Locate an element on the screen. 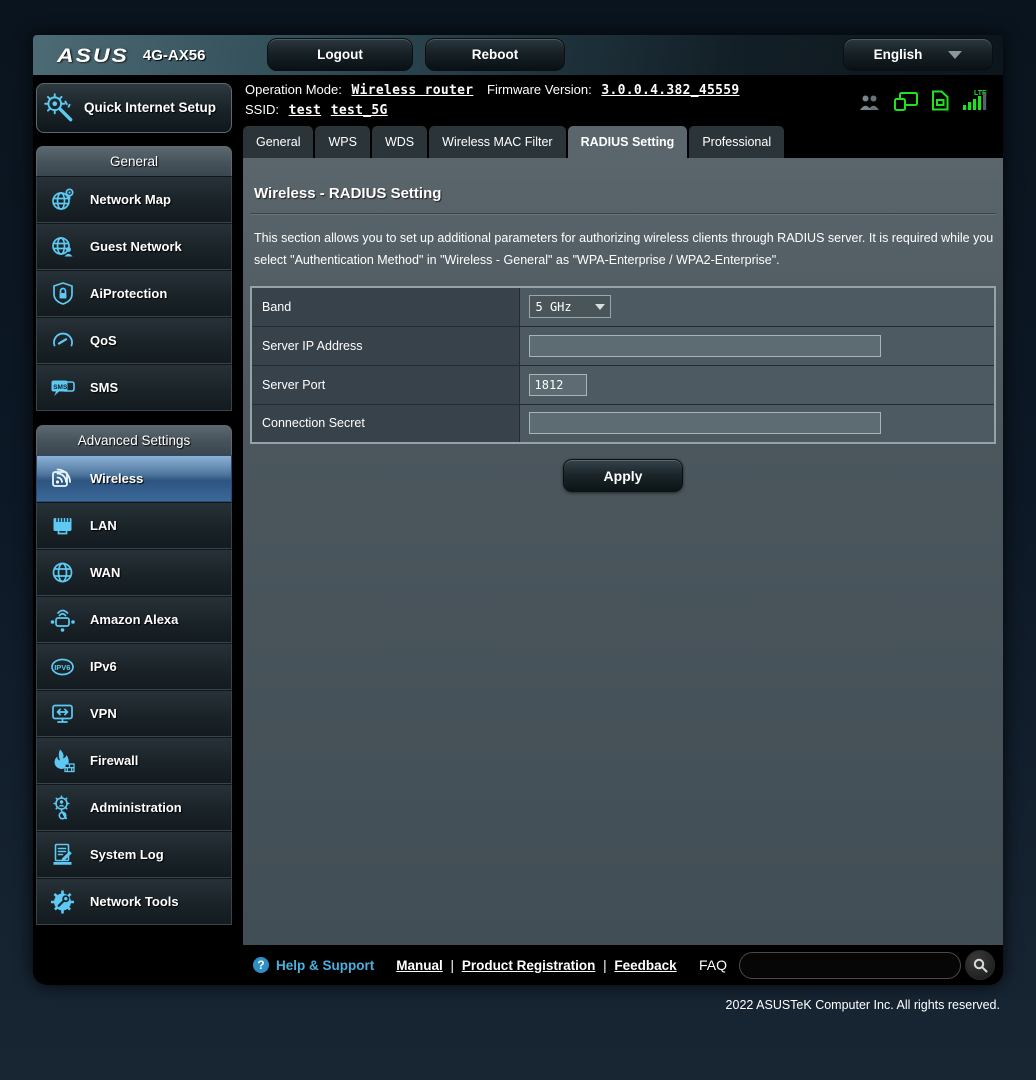 The height and width of the screenshot is (1080, 1036). ipv6-badge-icon: IPV6 is located at coordinates (63, 667).